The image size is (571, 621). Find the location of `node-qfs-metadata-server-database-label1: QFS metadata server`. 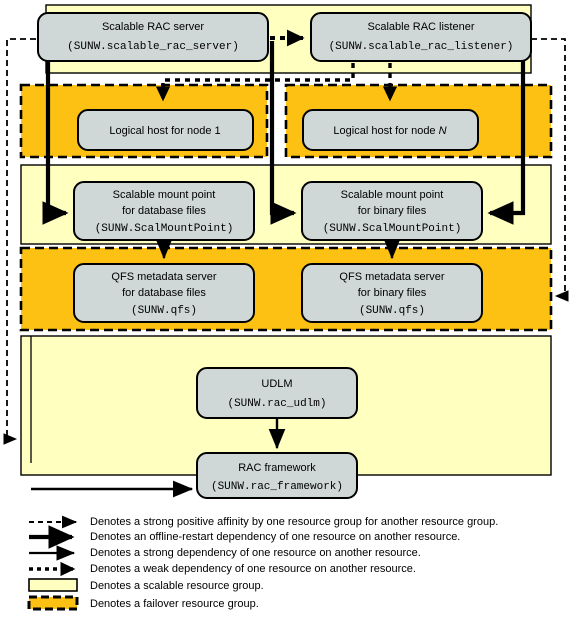

node-qfs-metadata-server-database-label1: QFS metadata server is located at coordinates (163, 277).